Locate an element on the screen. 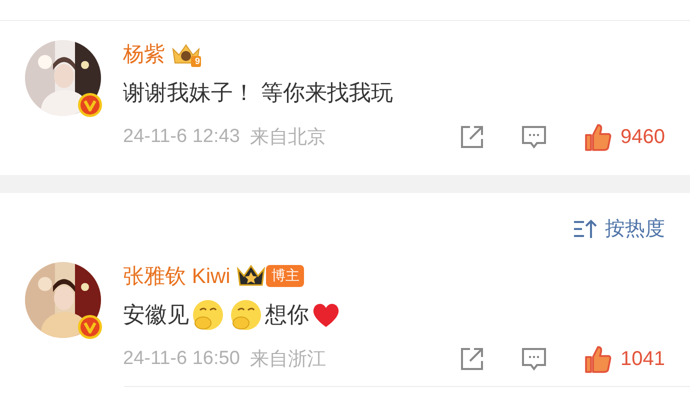  sort-icon is located at coordinates (585, 229).